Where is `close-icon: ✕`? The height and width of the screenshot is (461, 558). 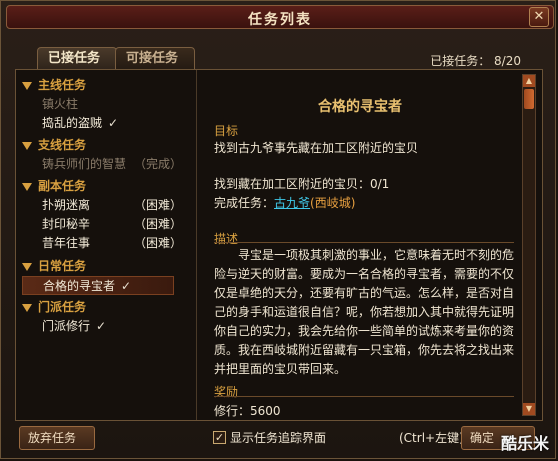
close-icon: ✕ is located at coordinates (539, 16).